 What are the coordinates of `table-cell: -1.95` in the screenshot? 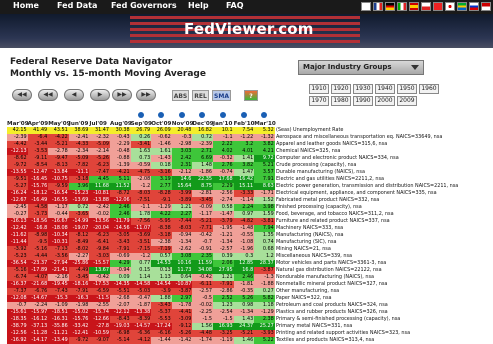 It's located at (223, 228).